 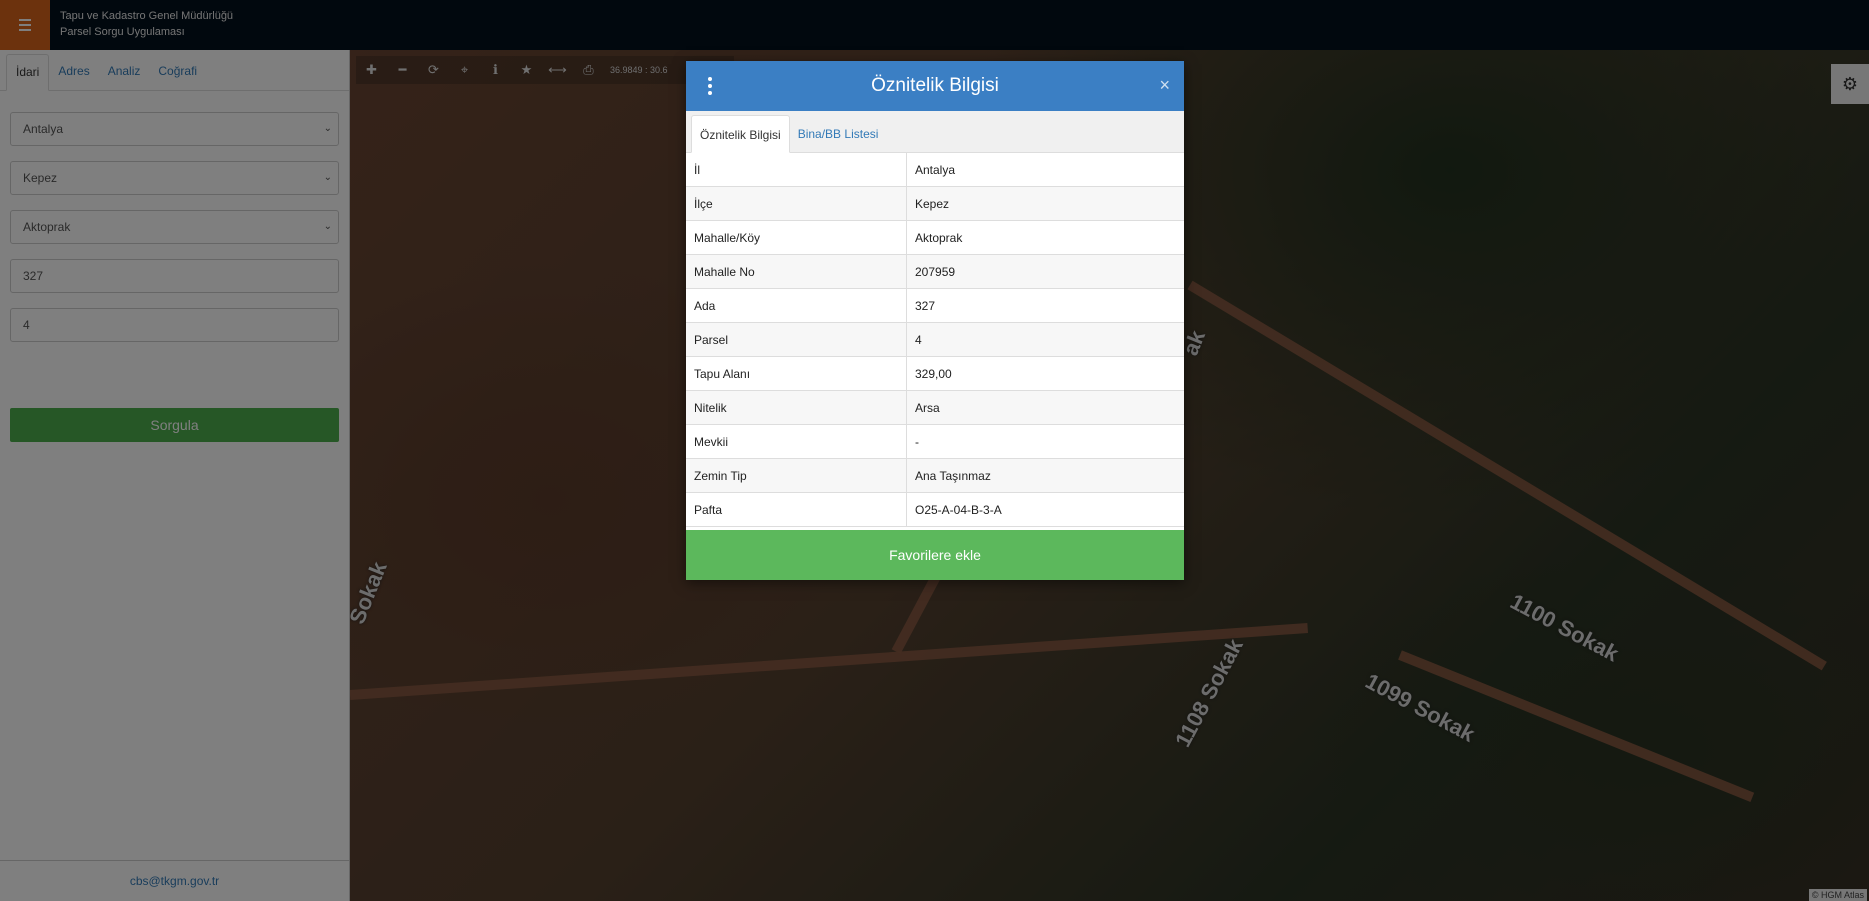 I want to click on attribute-key: Ada, so click(x=796, y=305).